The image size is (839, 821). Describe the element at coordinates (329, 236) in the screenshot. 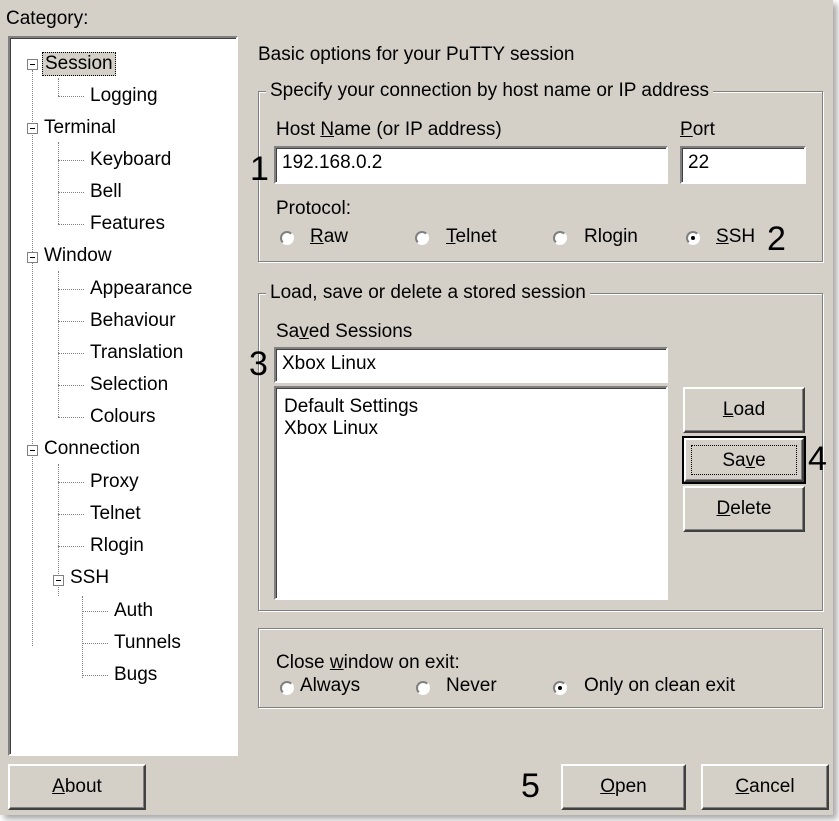

I see `protocol-raw-label: Raw` at that location.